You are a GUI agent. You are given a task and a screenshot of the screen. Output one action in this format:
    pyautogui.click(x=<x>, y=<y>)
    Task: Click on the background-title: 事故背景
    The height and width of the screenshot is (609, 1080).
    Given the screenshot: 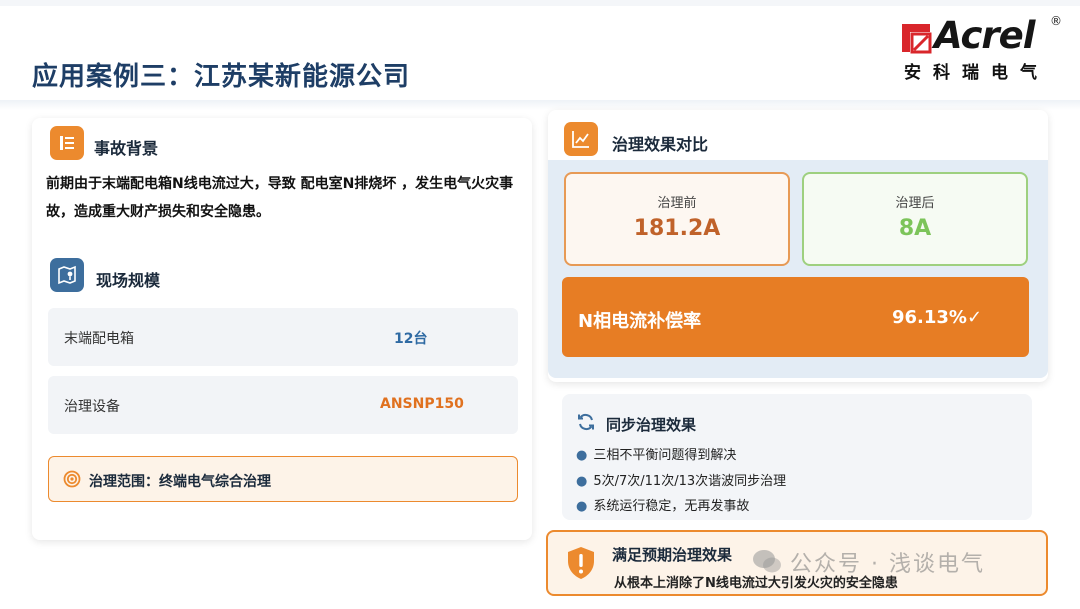 What is the action you would take?
    pyautogui.click(x=126, y=148)
    